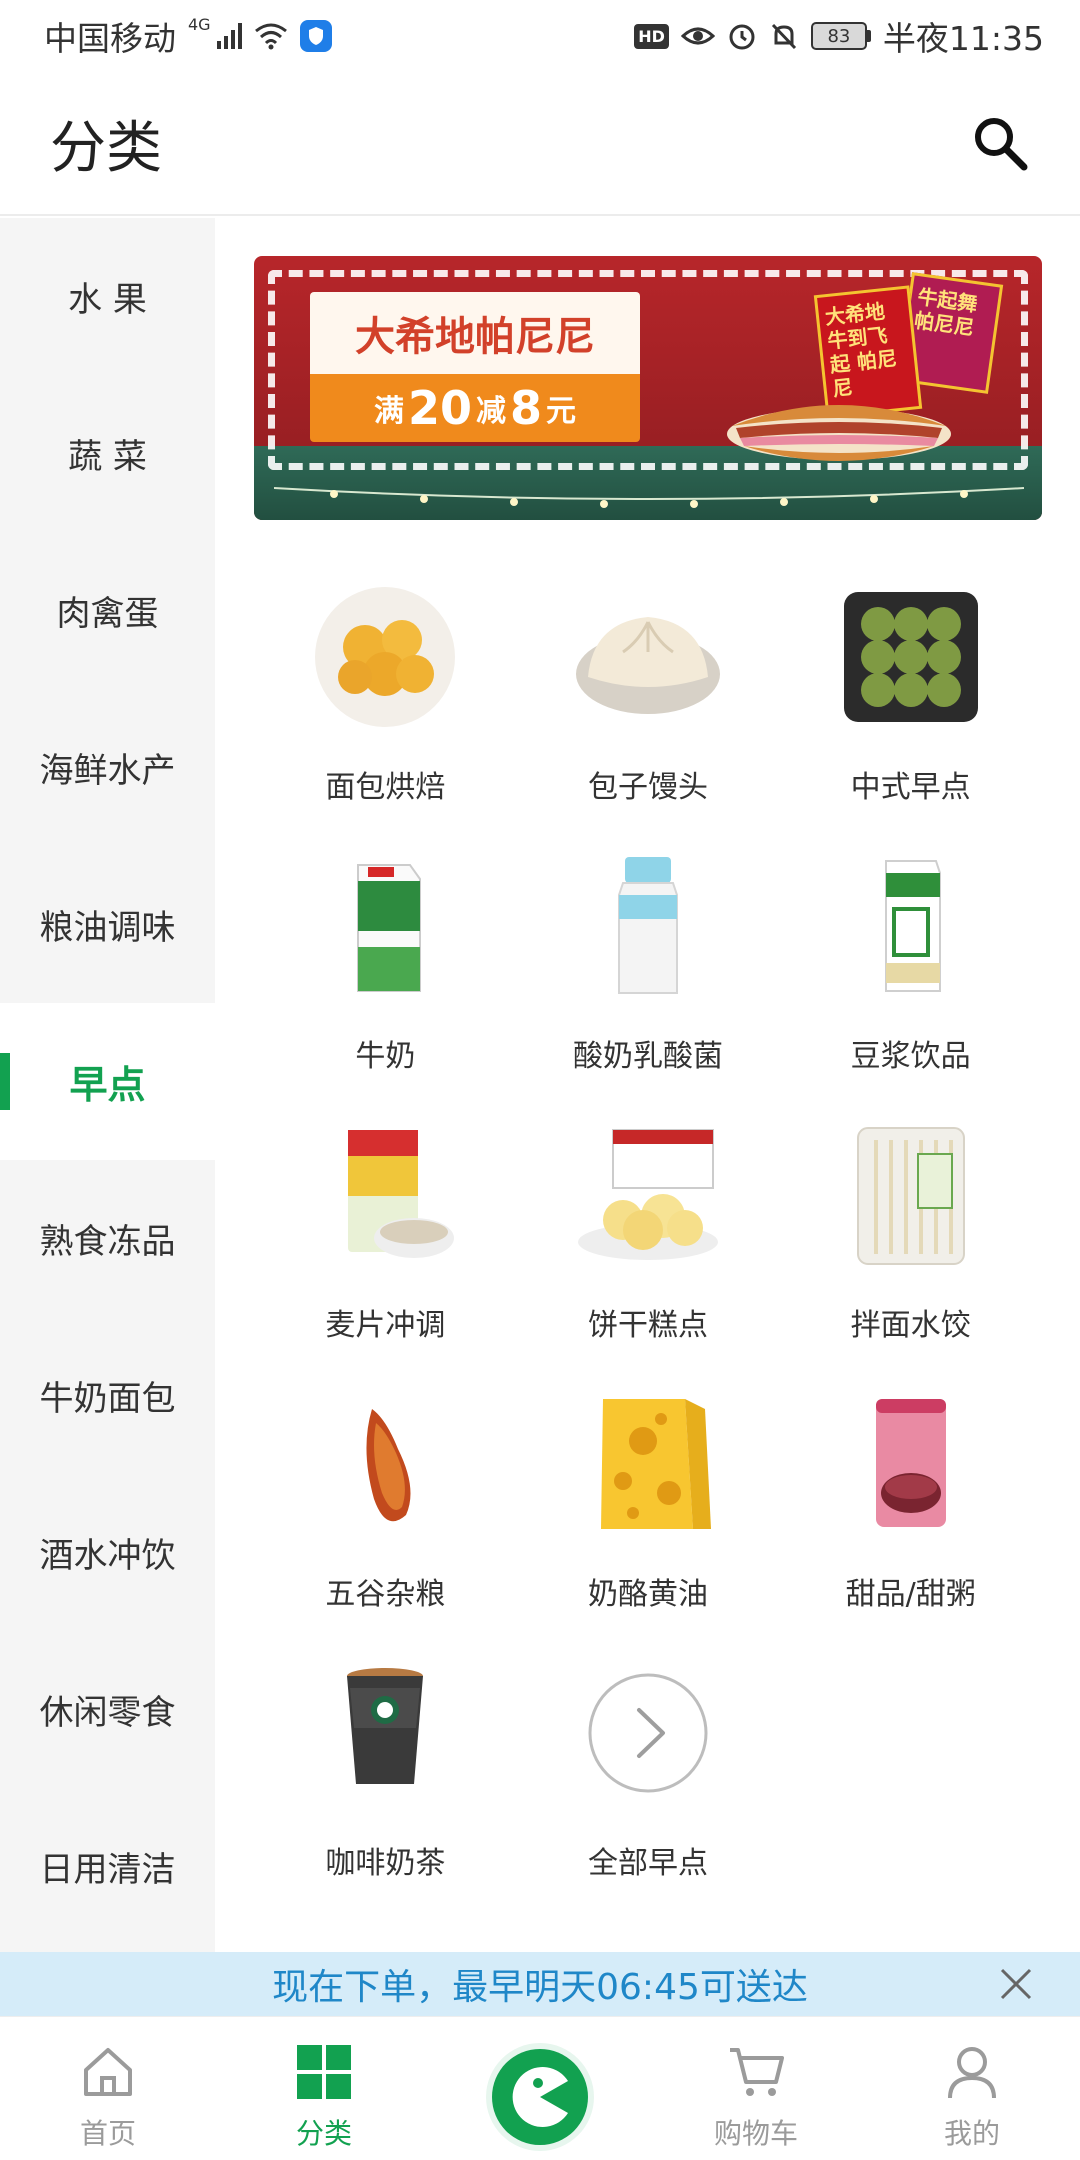 Image resolution: width=1080 pixels, height=2160 pixels. I want to click on sidebar-item-breakfast: 早点, so click(107, 1081).